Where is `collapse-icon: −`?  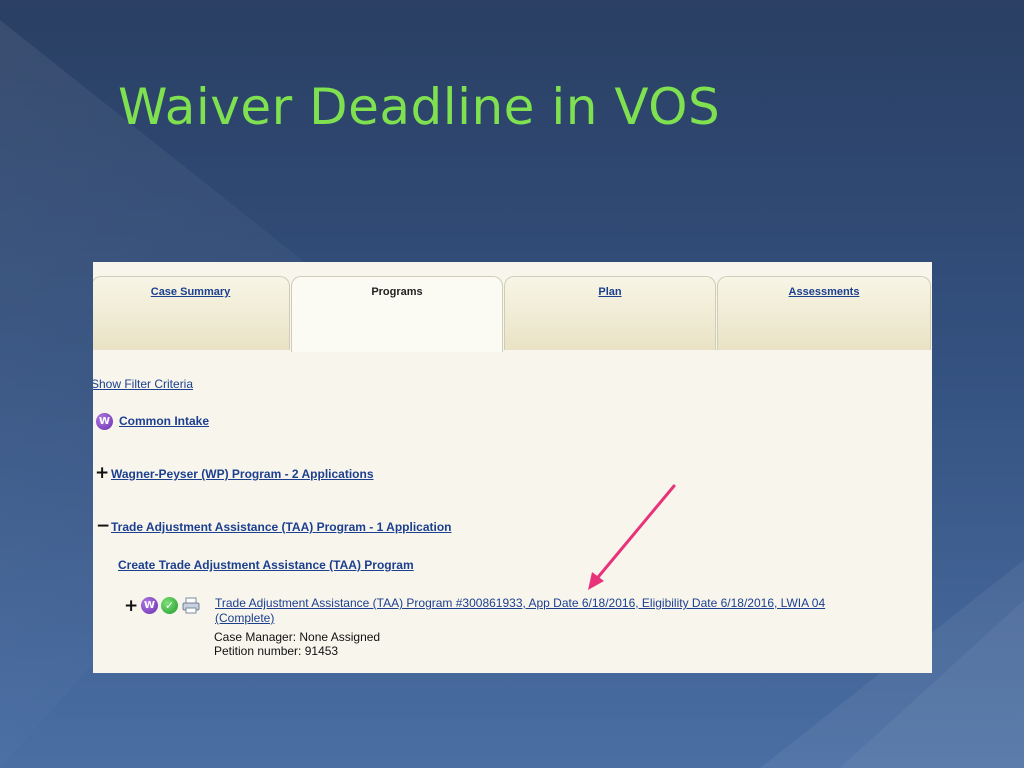
collapse-icon: − is located at coordinates (103, 526).